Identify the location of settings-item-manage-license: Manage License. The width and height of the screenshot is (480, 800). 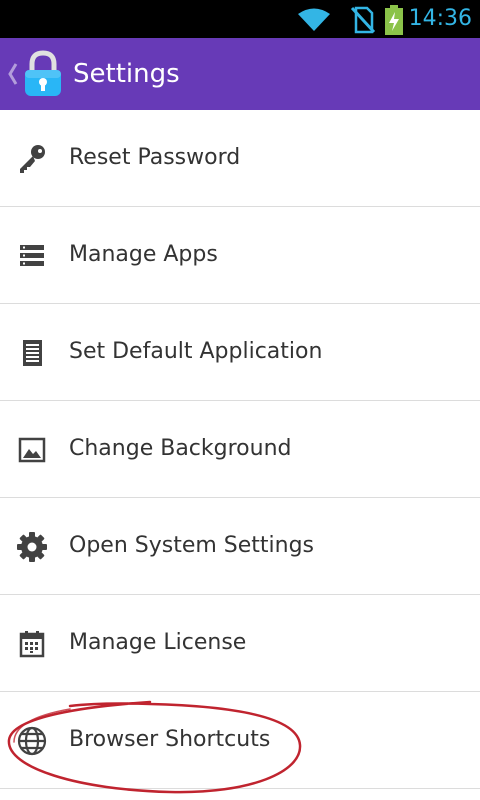
(240, 643).